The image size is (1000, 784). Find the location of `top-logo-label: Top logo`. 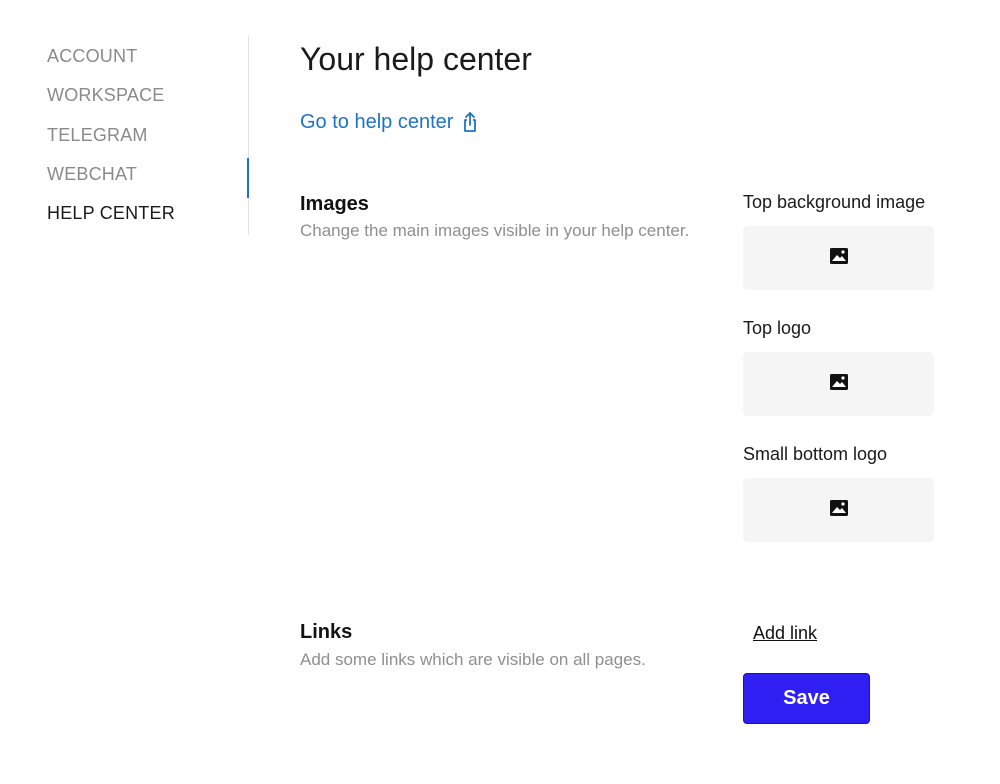

top-logo-label: Top logo is located at coordinates (777, 328).